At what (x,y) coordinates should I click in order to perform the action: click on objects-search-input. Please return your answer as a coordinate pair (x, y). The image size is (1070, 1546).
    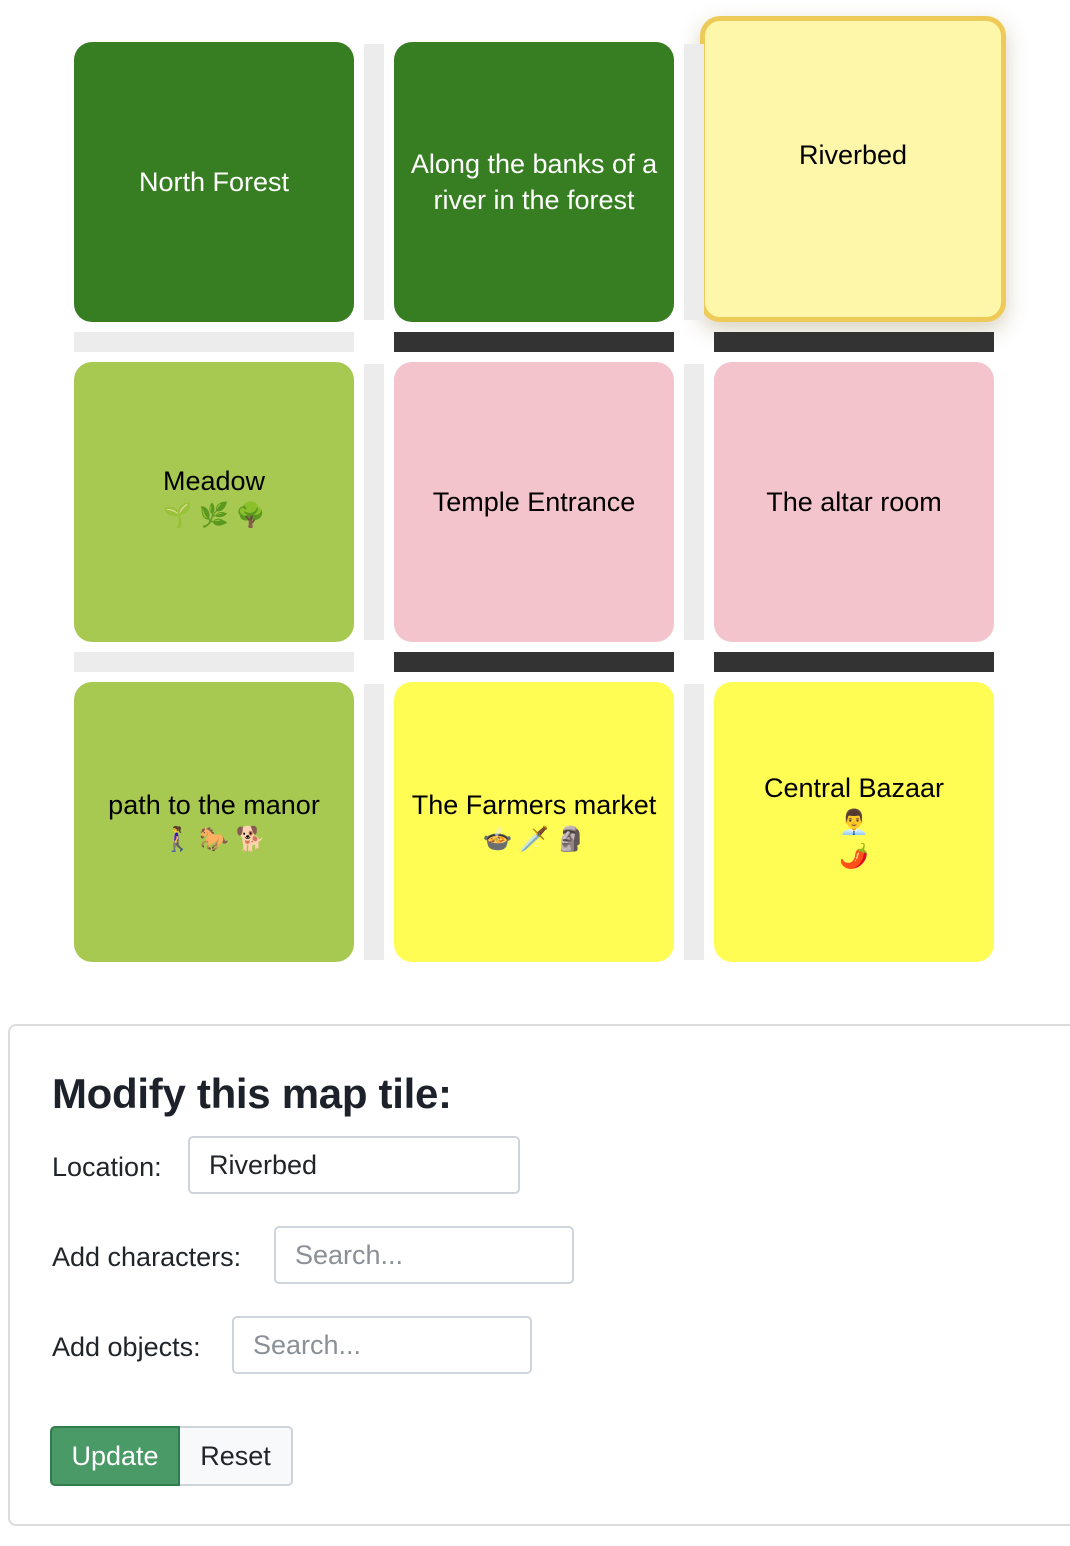
    Looking at the image, I should click on (382, 1345).